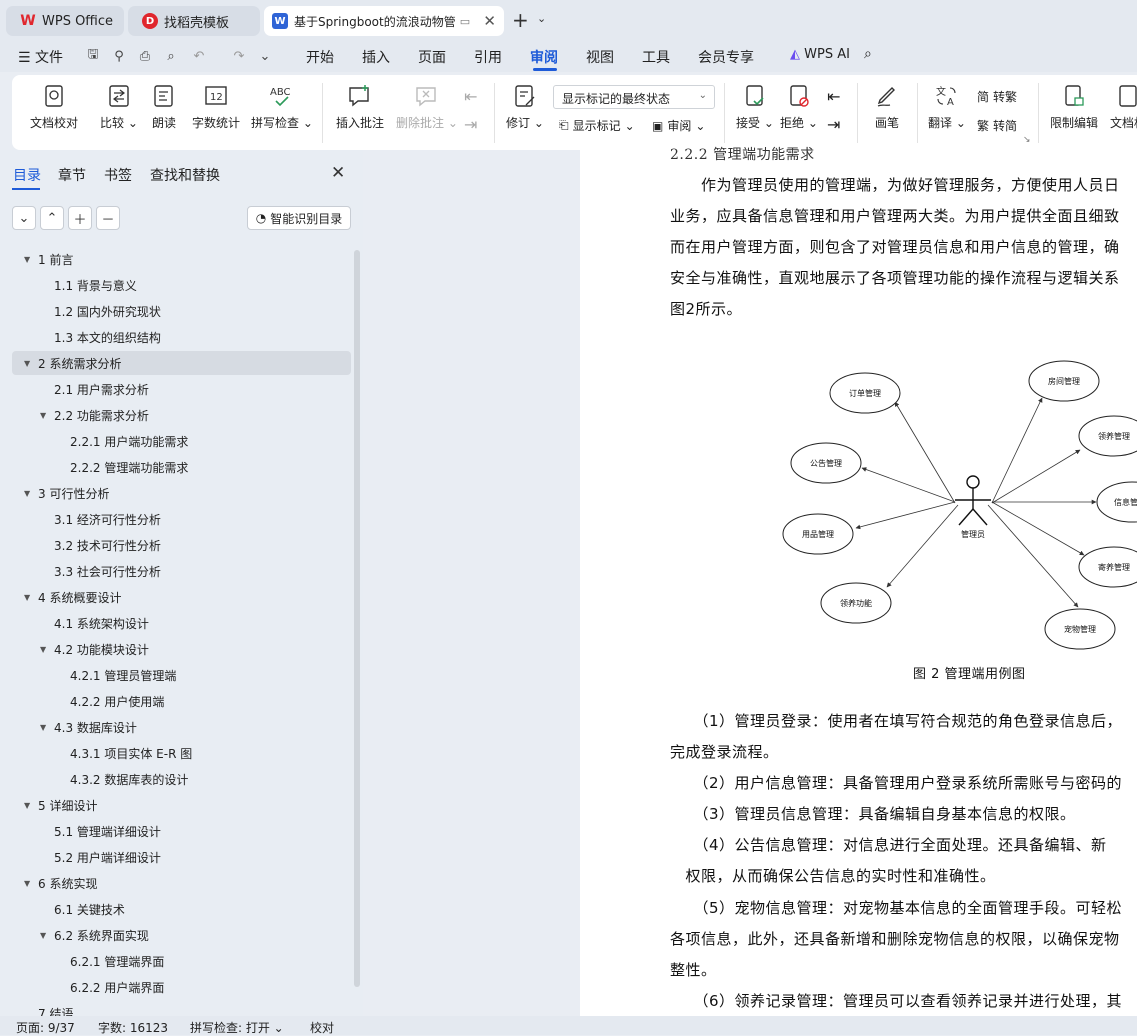  I want to click on chevron-down-icon: ⌄, so click(541, 18).